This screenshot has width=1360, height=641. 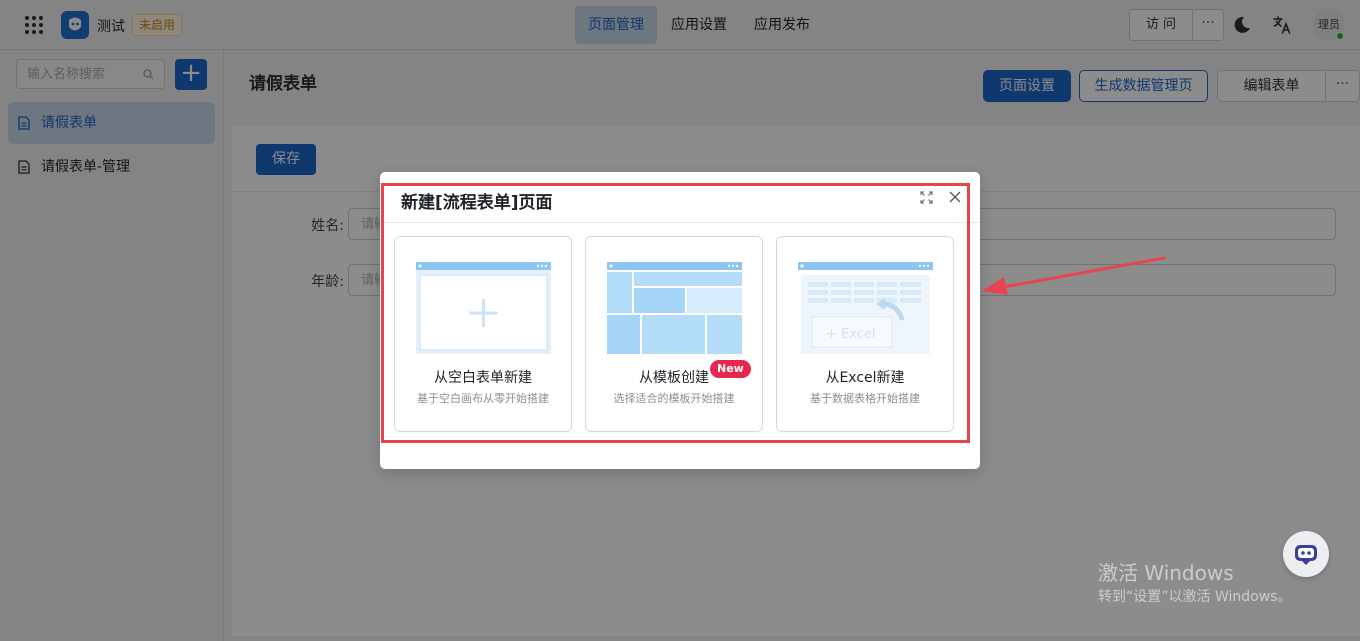 What do you see at coordinates (1195, 597) in the screenshot?
I see `watermark-subtitle: 转到“设置”以激活 Windows。` at bounding box center [1195, 597].